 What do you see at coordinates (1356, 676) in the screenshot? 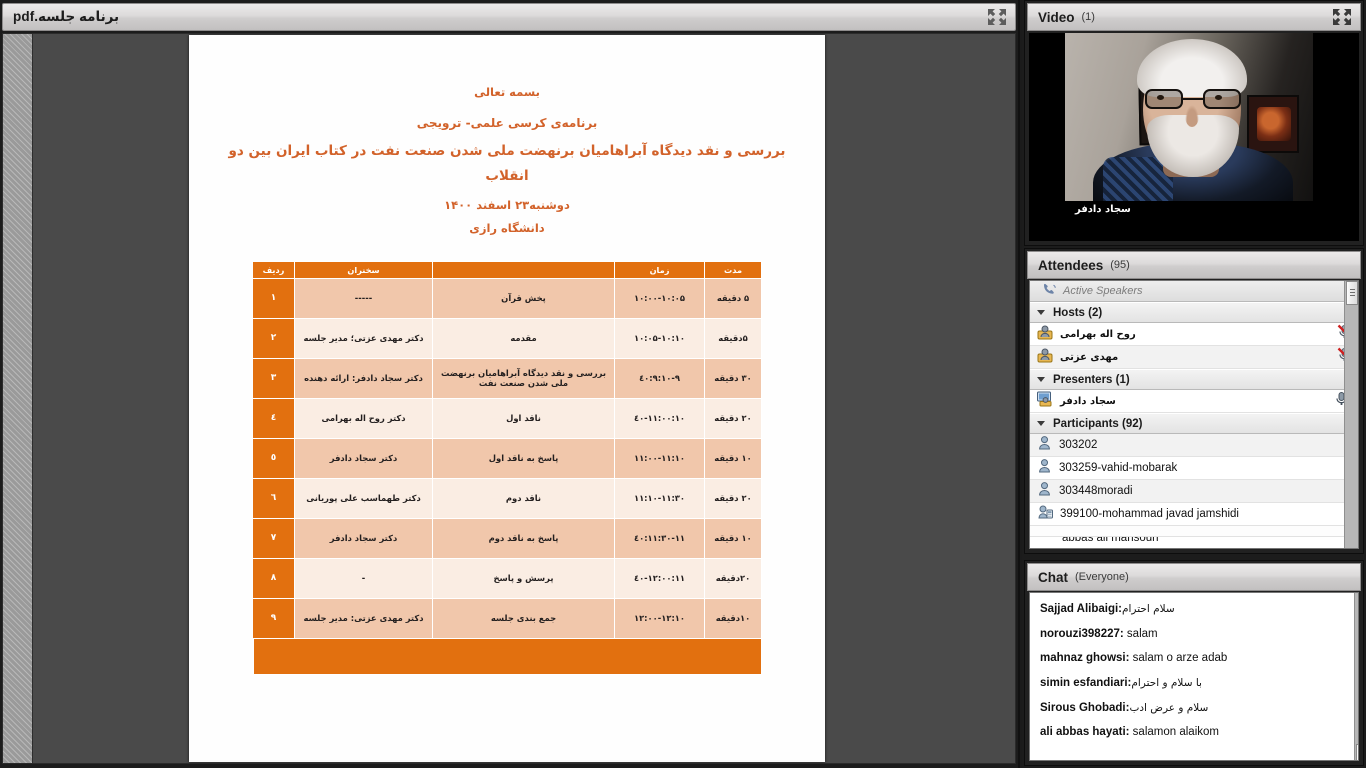
I see `chat-scrollbar` at bounding box center [1356, 676].